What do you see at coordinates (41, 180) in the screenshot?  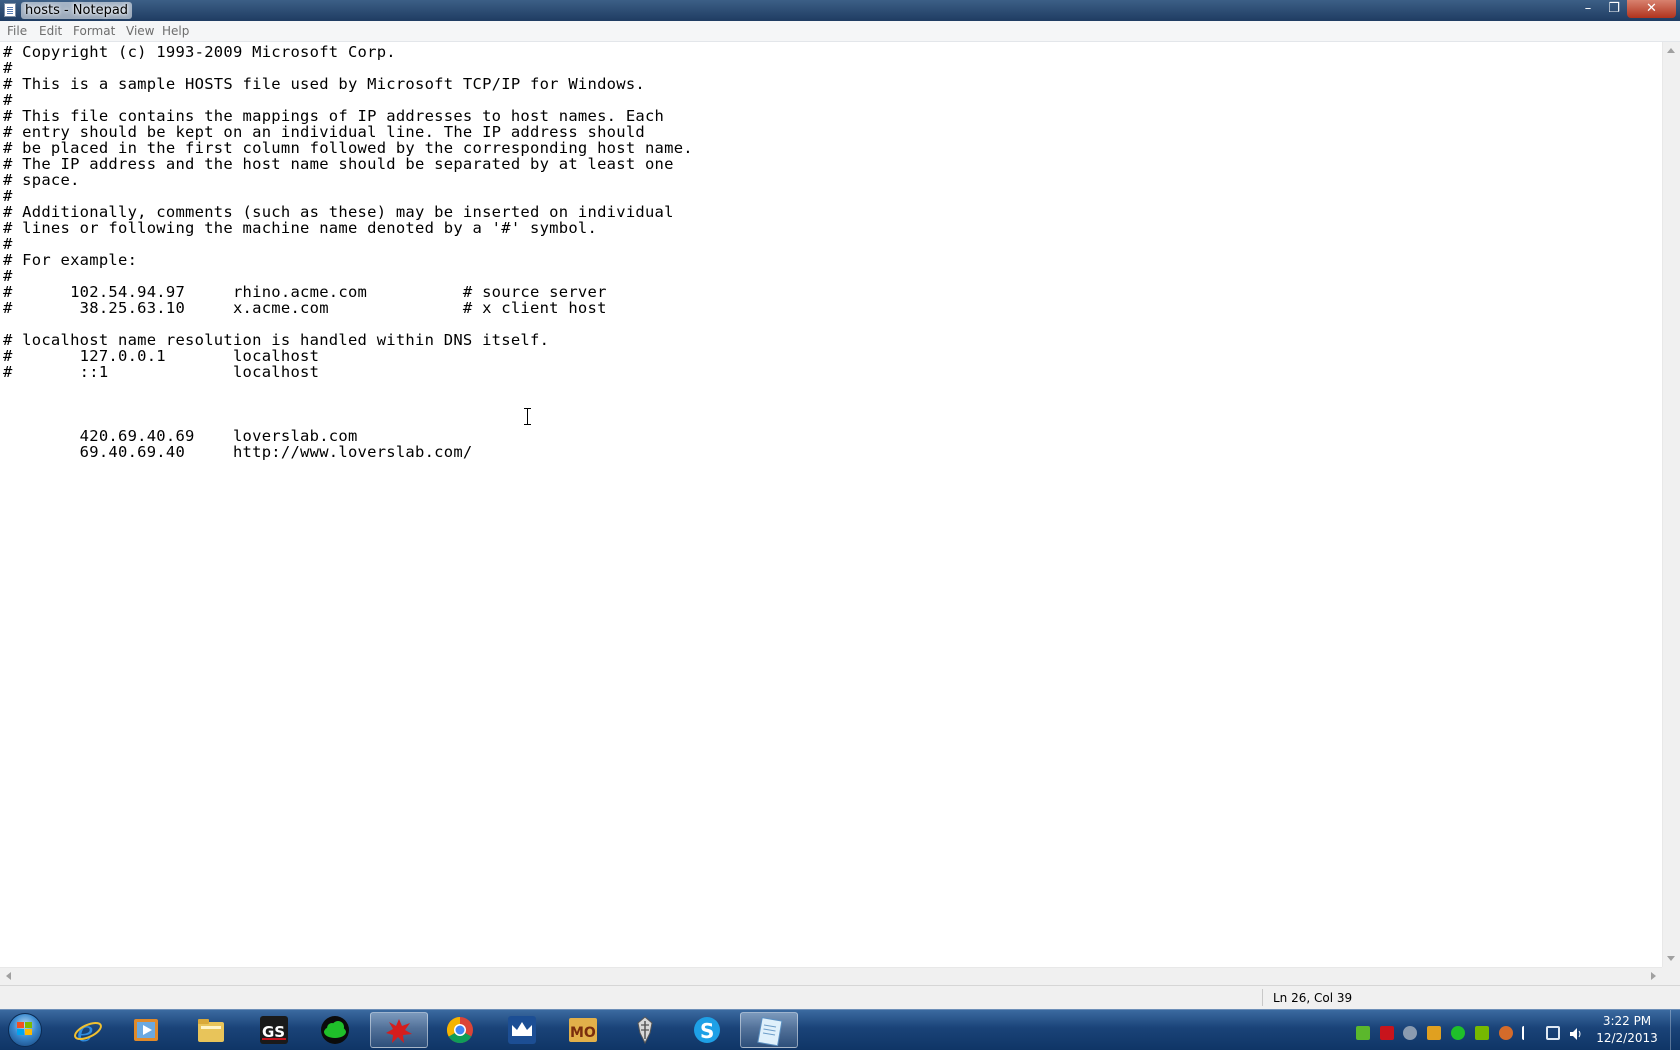 I see `text-line: # space.` at bounding box center [41, 180].